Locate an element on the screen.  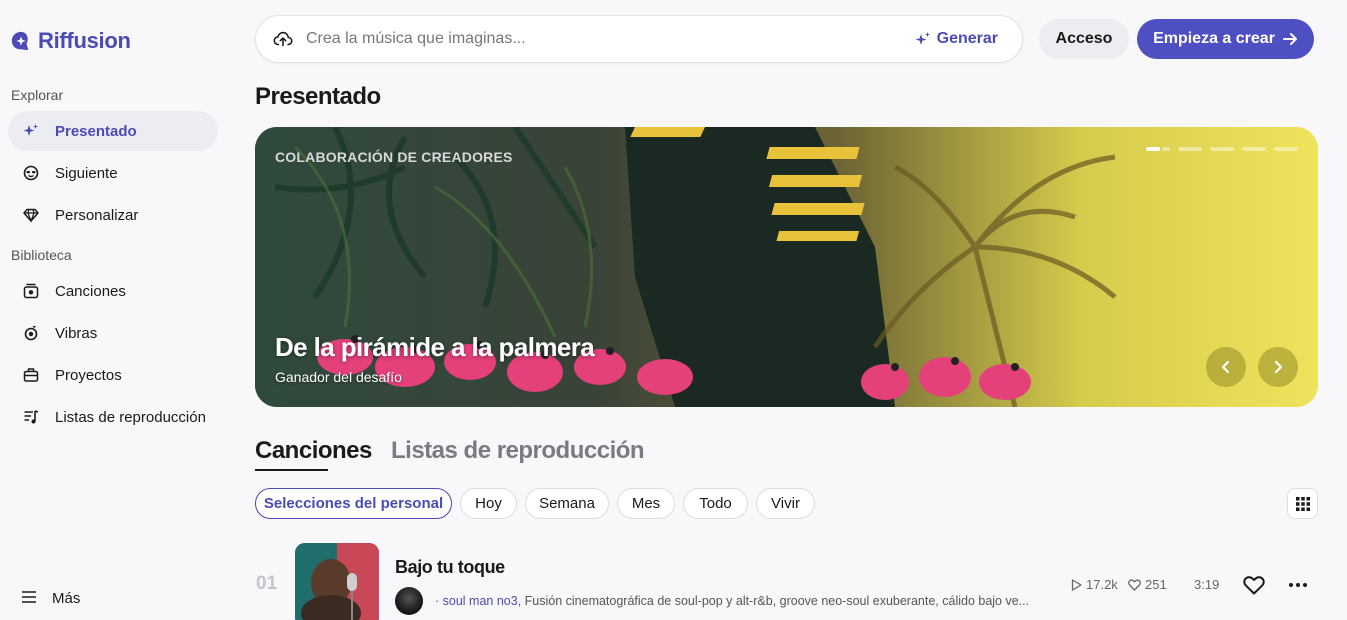
sidebar-item-siguiente: Siguiente is located at coordinates (113, 173).